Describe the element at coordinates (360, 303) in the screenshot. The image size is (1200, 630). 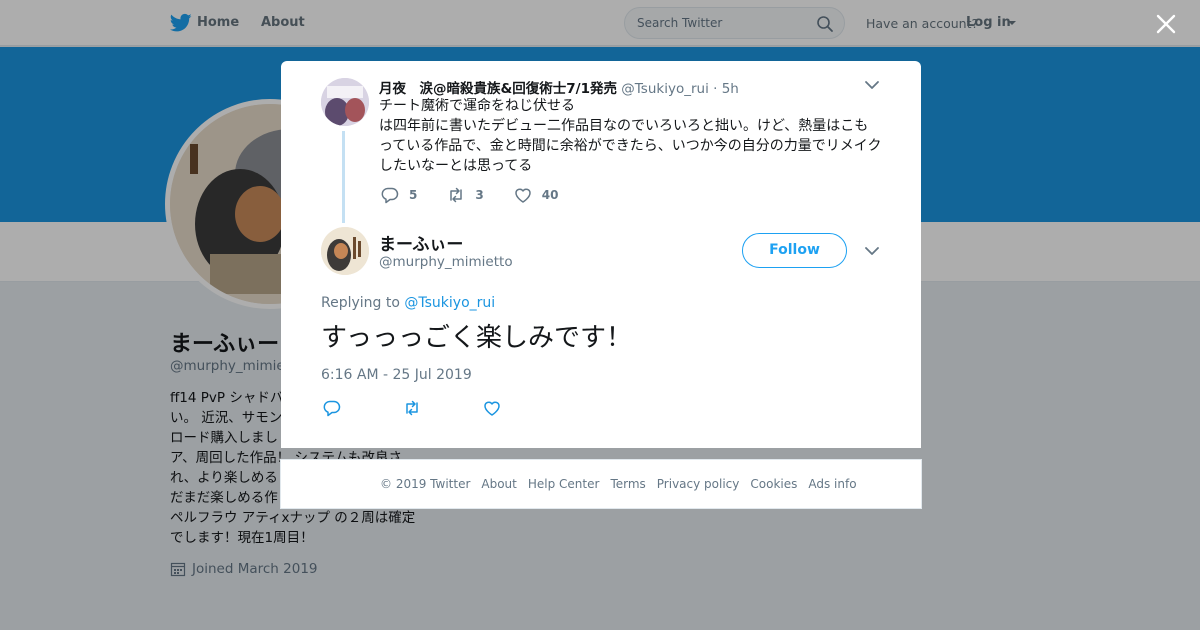
I see `replying-to-label: Replying to` at that location.